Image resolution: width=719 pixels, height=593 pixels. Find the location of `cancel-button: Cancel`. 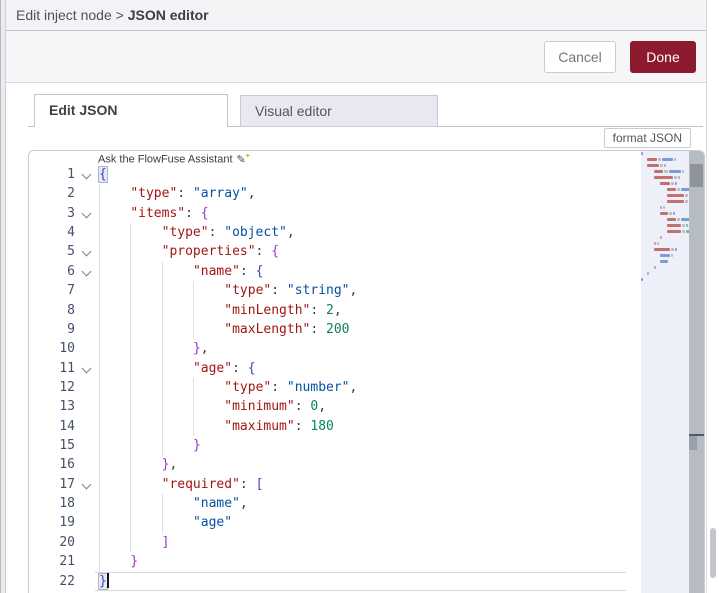

cancel-button: Cancel is located at coordinates (580, 56).